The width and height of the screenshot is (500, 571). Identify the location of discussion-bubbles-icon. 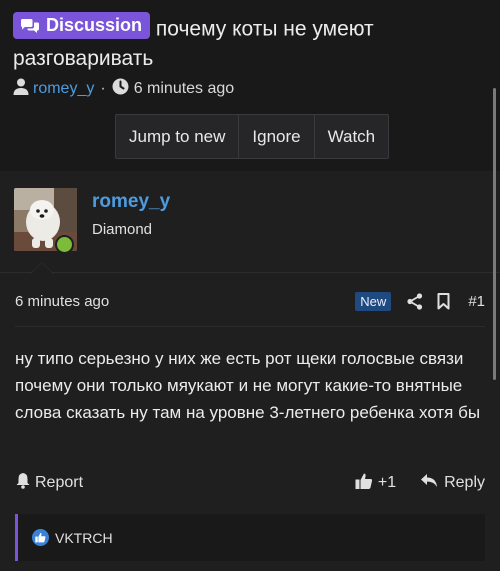
(30, 26).